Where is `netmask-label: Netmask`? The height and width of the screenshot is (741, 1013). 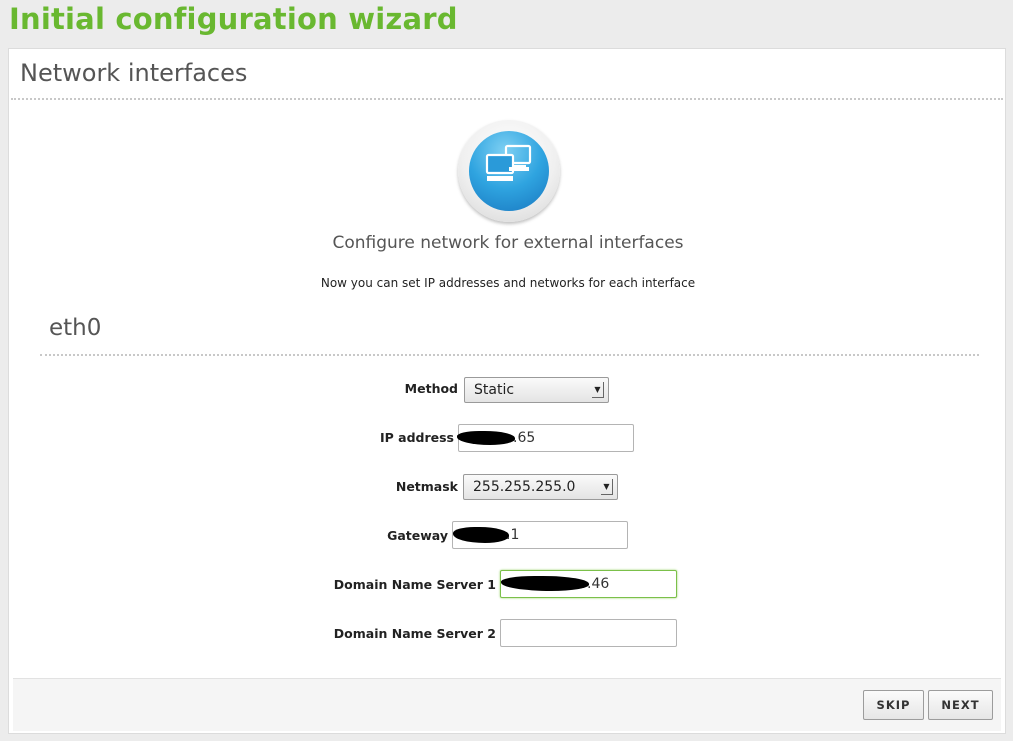 netmask-label: Netmask is located at coordinates (426, 486).